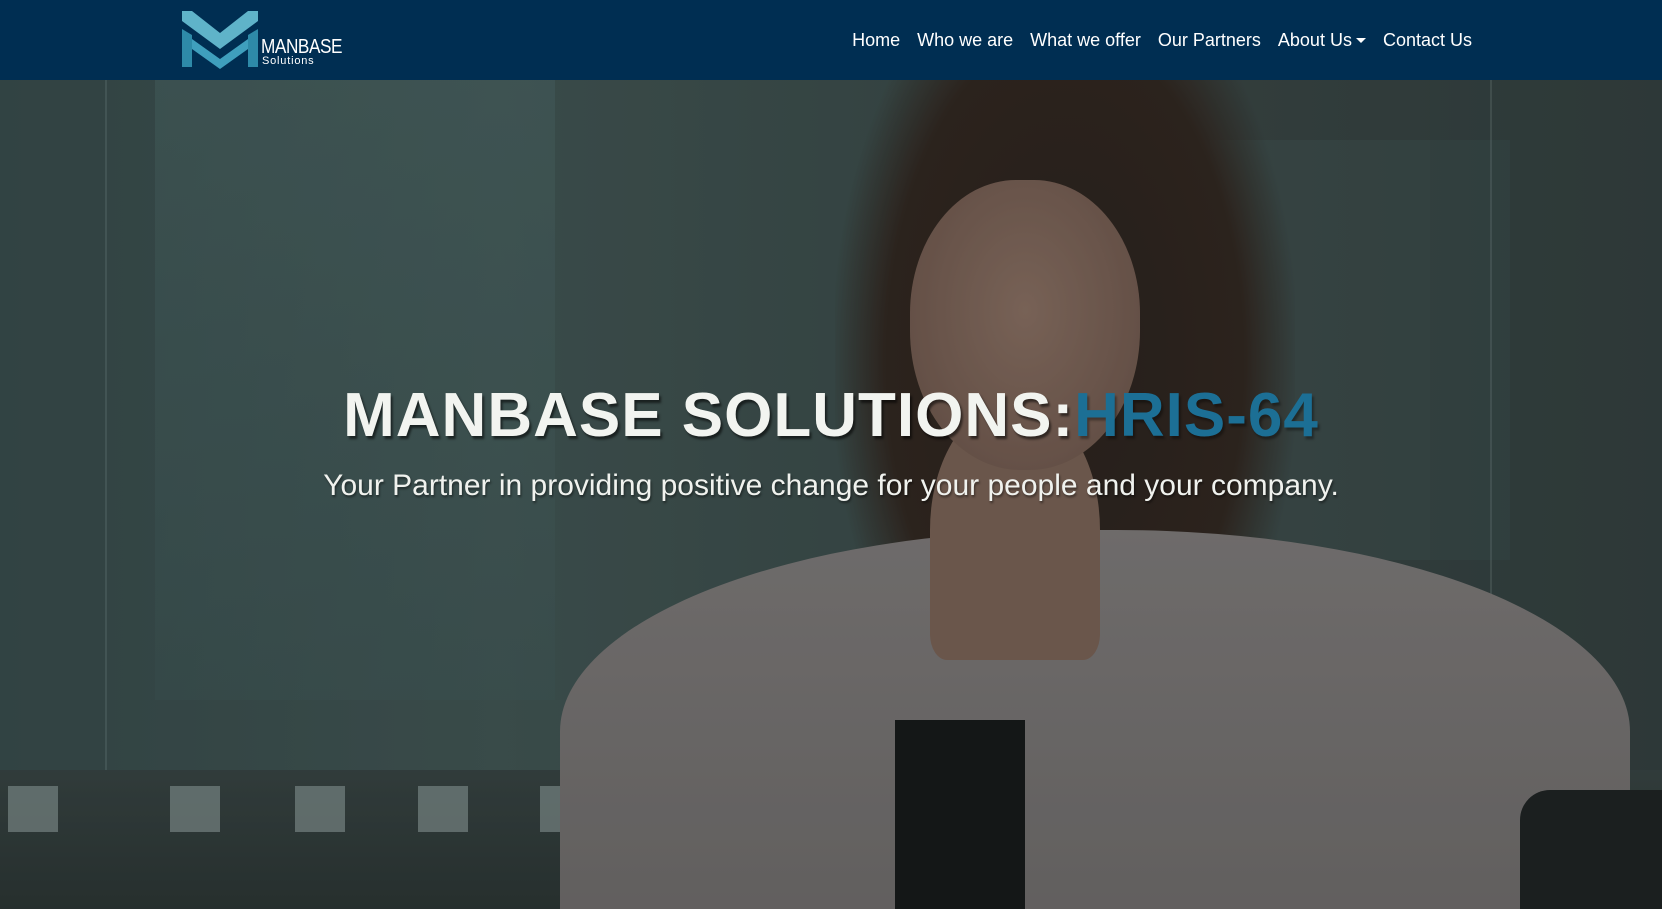 This screenshot has height=909, width=1662. I want to click on manbase-logo-icon, so click(220, 40).